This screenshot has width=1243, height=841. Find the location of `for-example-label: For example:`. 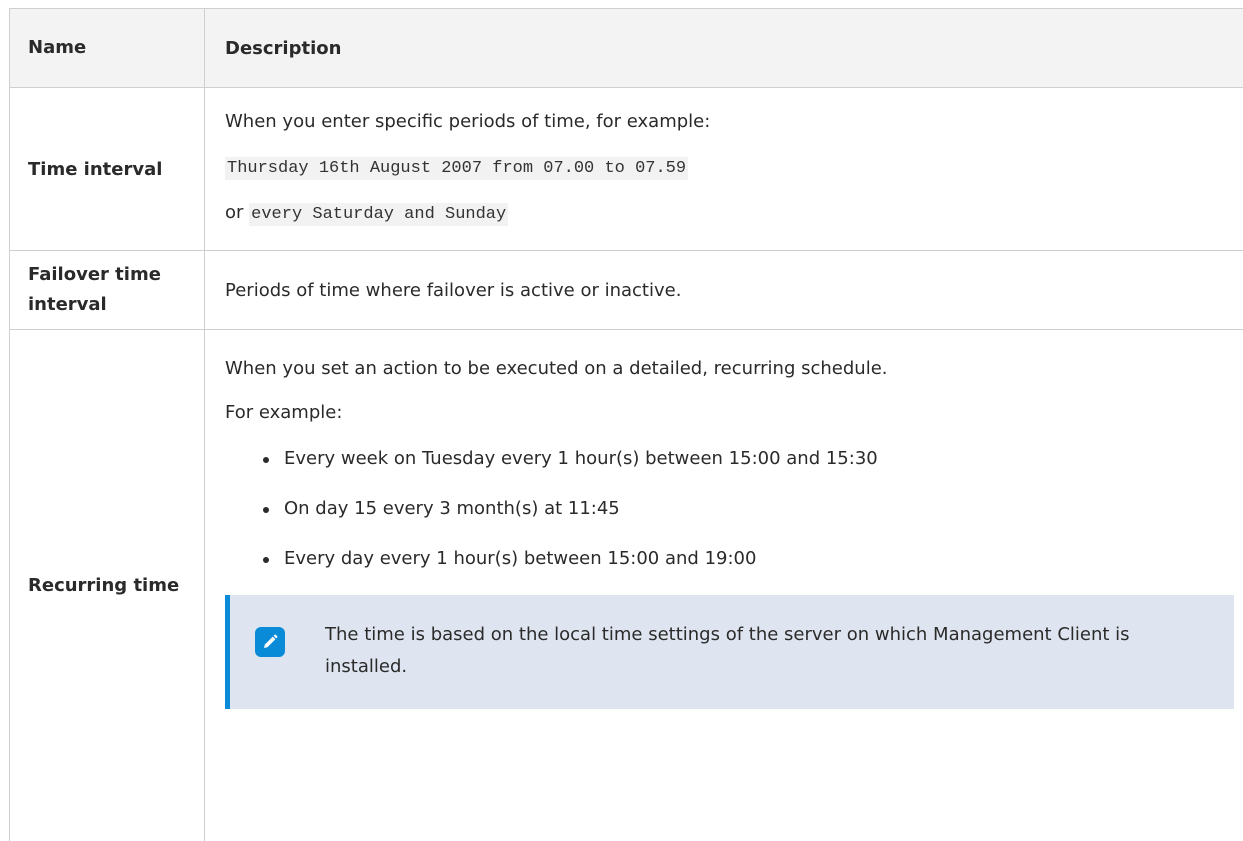

for-example-label: For example: is located at coordinates (284, 412).